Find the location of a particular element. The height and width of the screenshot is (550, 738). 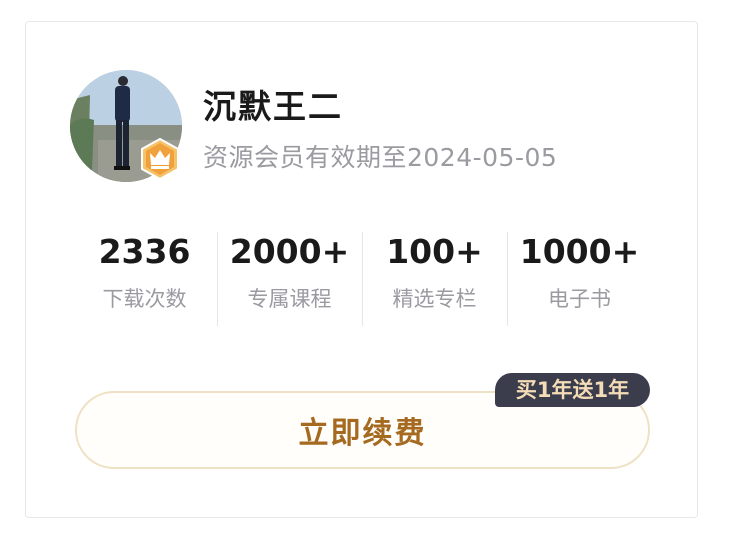

stat-value: 100+ is located at coordinates (434, 251).